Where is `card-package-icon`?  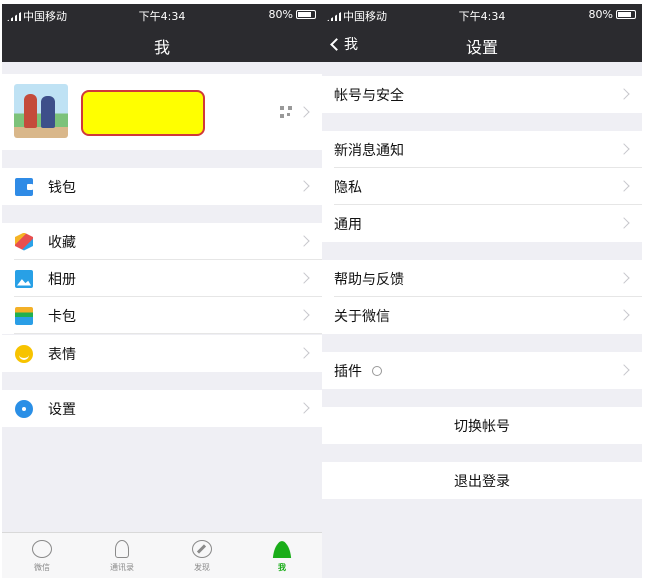 card-package-icon is located at coordinates (24, 315).